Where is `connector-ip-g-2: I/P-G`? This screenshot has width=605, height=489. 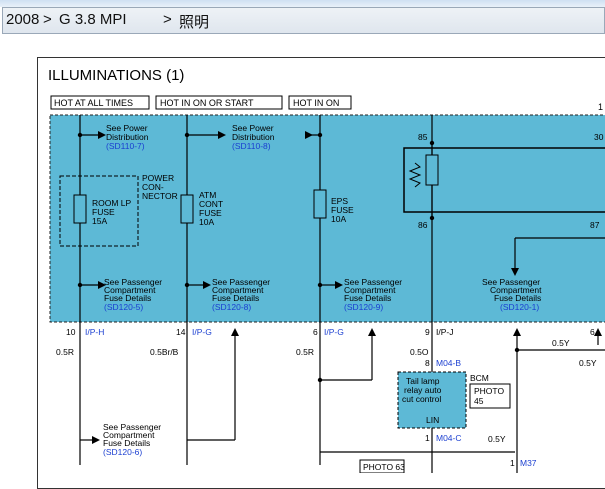 connector-ip-g-2: I/P-G is located at coordinates (334, 332).